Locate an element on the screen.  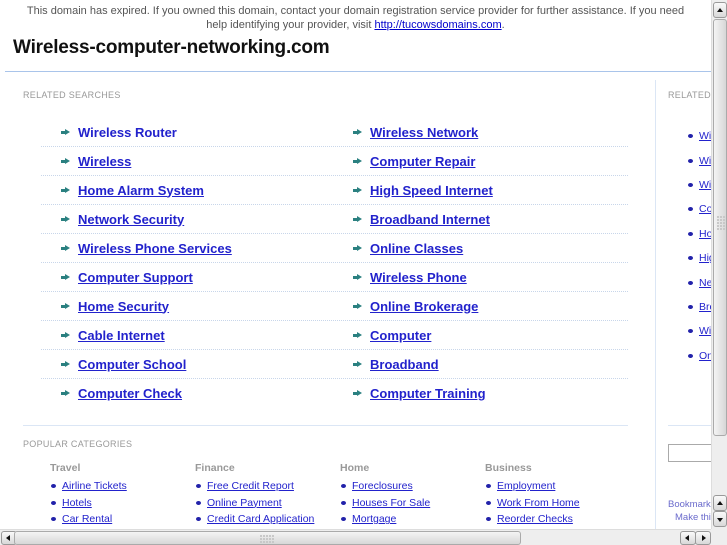
sidebar-link: Ne is located at coordinates (705, 283).